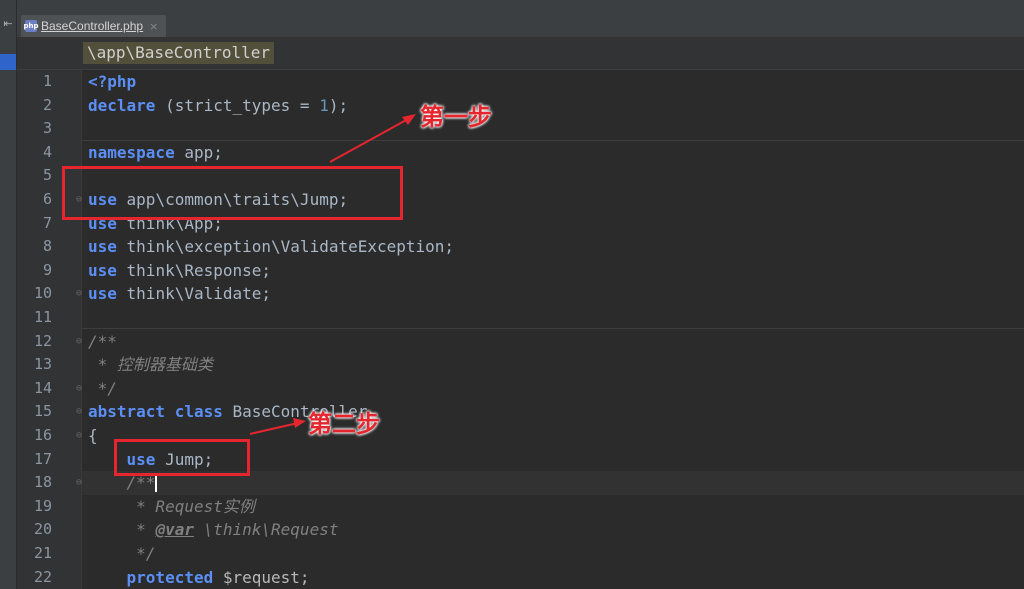  Describe the element at coordinates (274, 428) in the screenshot. I see `arrow-step2` at that location.